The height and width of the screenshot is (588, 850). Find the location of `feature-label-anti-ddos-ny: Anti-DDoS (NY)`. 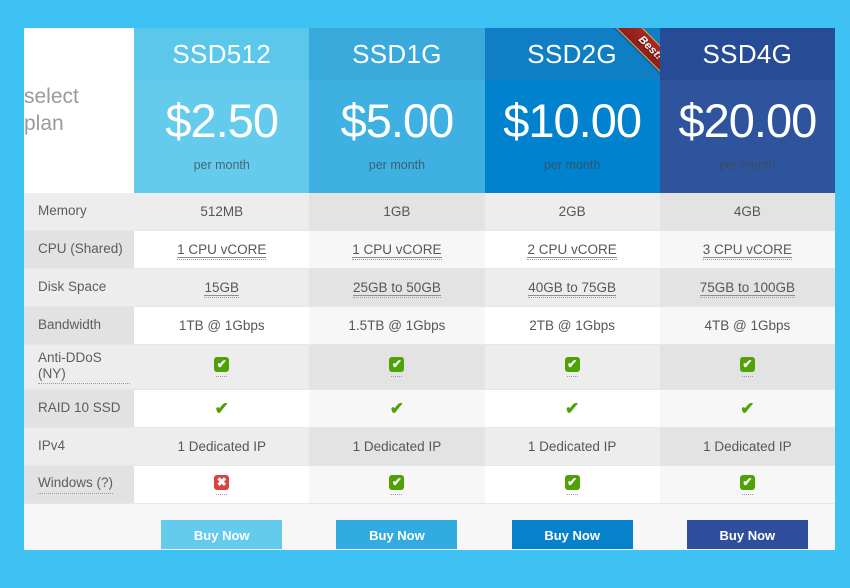

feature-label-anti-ddos-ny: Anti-DDoS (NY) is located at coordinates (79, 367).